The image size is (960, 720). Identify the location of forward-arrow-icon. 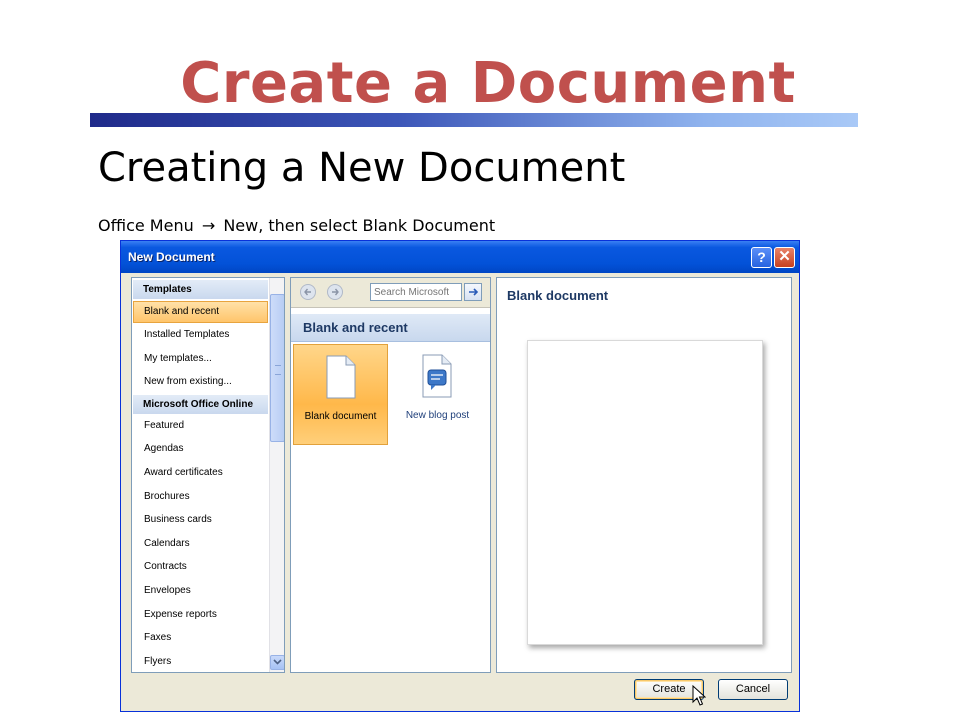
(335, 292).